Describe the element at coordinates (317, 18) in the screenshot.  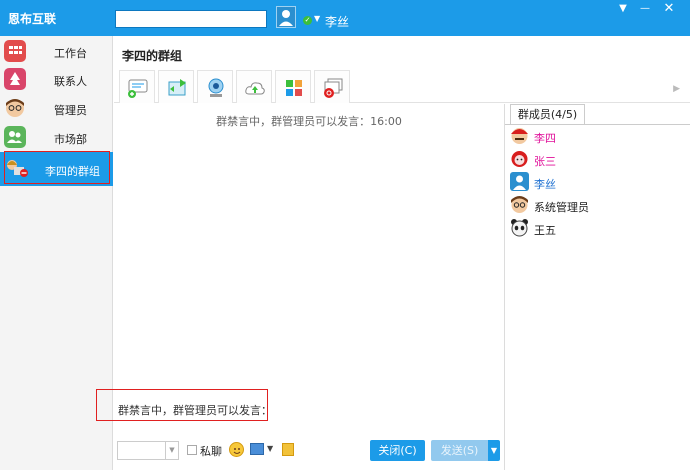
I see `status-dropdown-icon: ▼` at that location.